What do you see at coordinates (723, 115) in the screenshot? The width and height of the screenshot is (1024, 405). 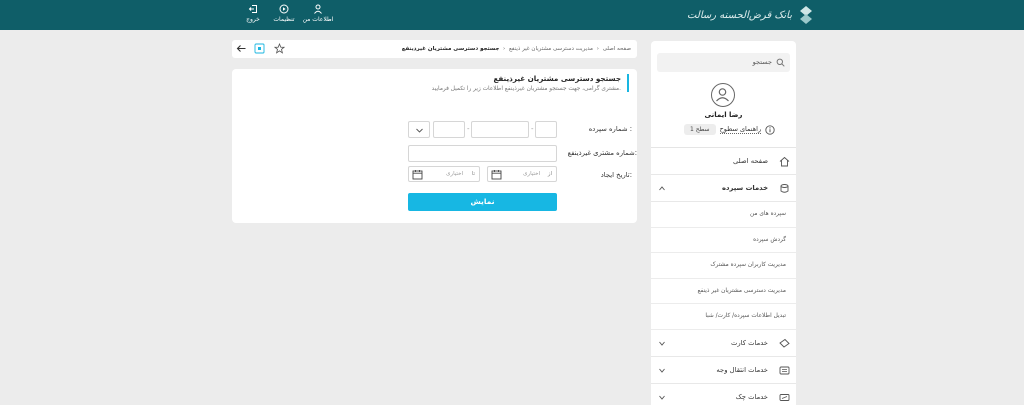 I see `user-name: رضا ایمانی` at bounding box center [723, 115].